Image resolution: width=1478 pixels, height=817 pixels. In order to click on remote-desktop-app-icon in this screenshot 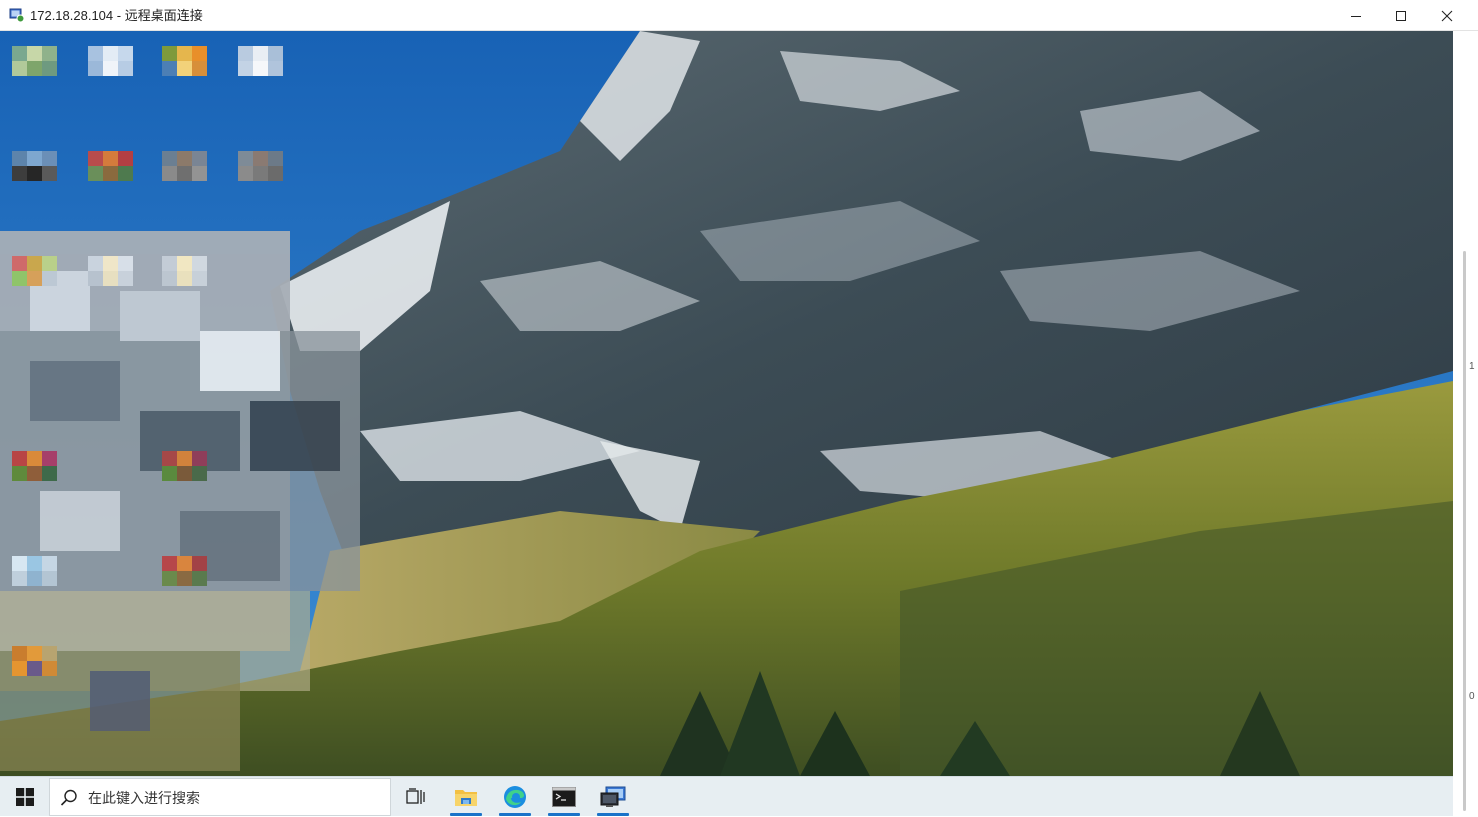, I will do `click(17, 15)`.